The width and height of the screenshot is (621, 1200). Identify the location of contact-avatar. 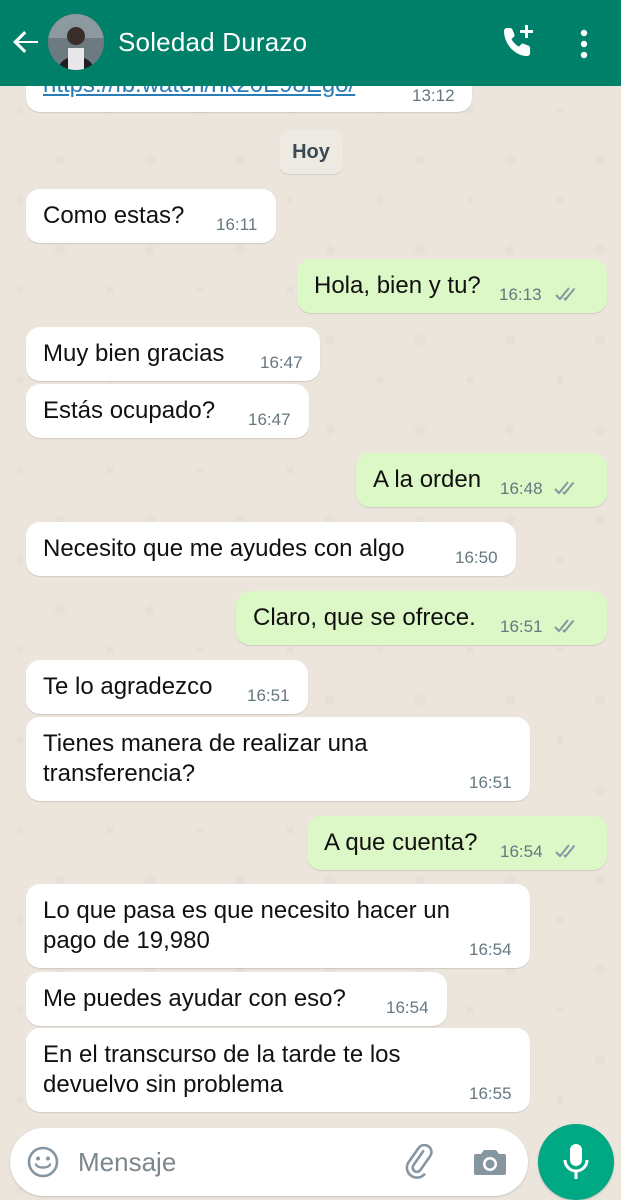
(76, 42).